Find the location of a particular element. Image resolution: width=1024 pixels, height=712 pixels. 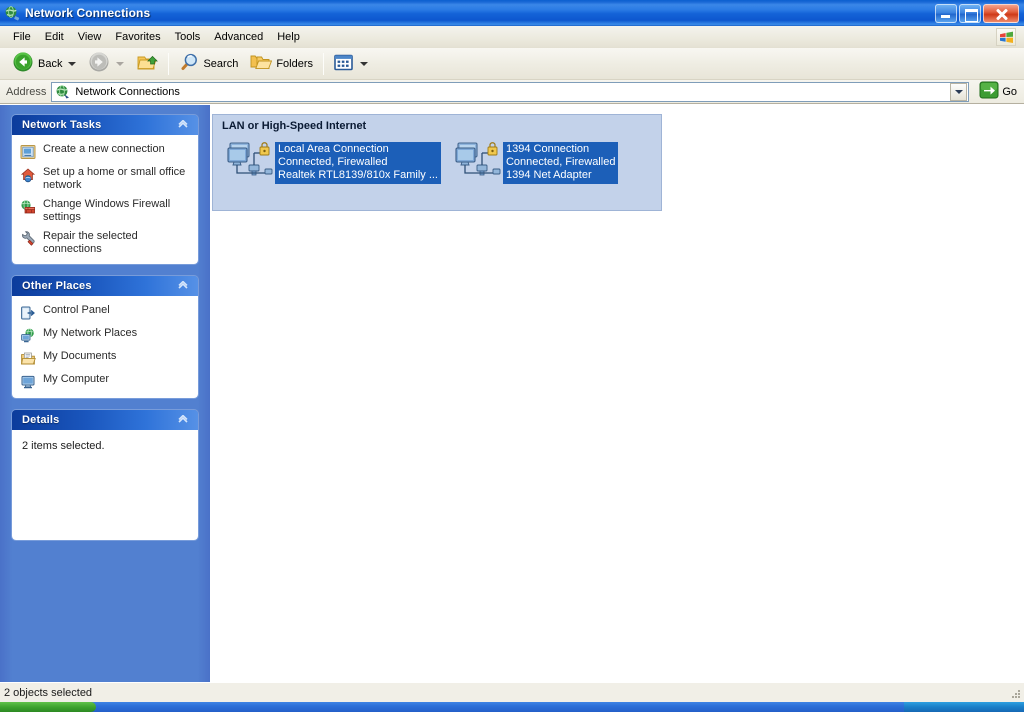

sidebar-item-control-panel: Control Panel is located at coordinates (106, 312).